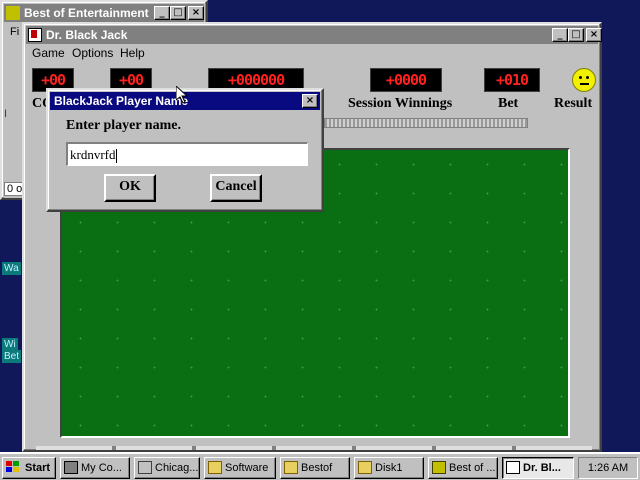  What do you see at coordinates (314, 448) in the screenshot?
I see `bottom-button-row` at bounding box center [314, 448].